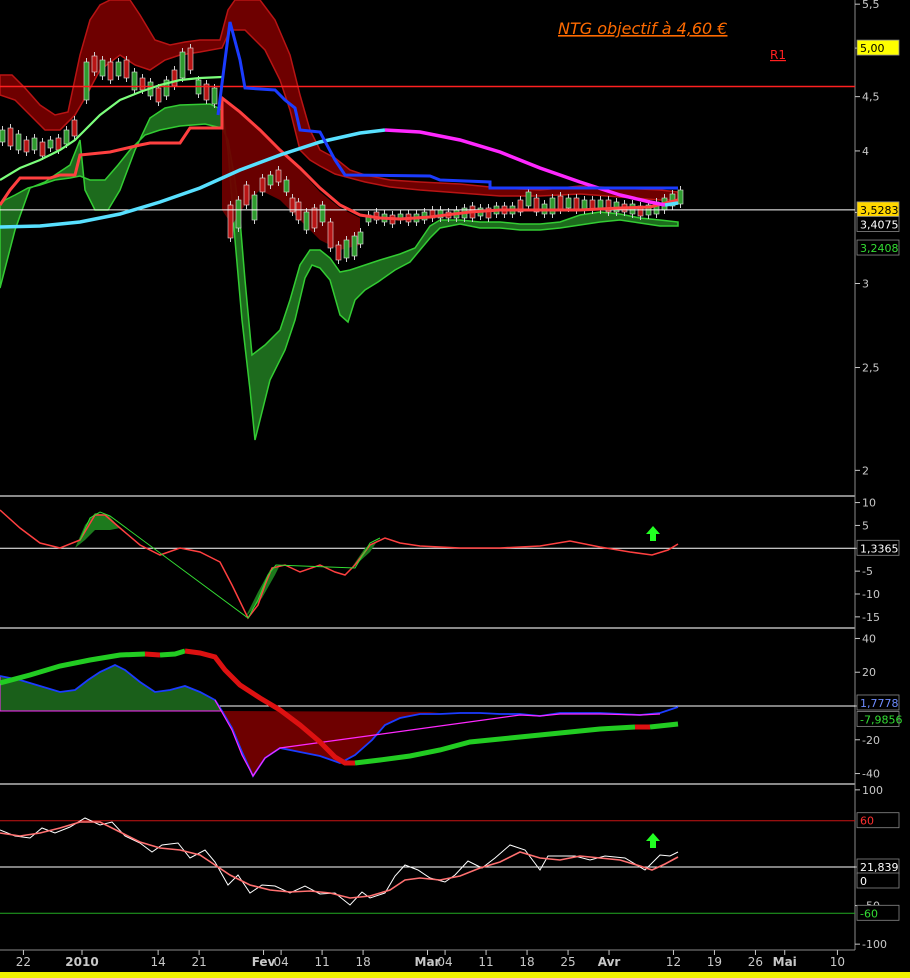 The image size is (910, 978). Describe the element at coordinates (653, 840) in the screenshot. I see `rsi-up-arrow` at that location.